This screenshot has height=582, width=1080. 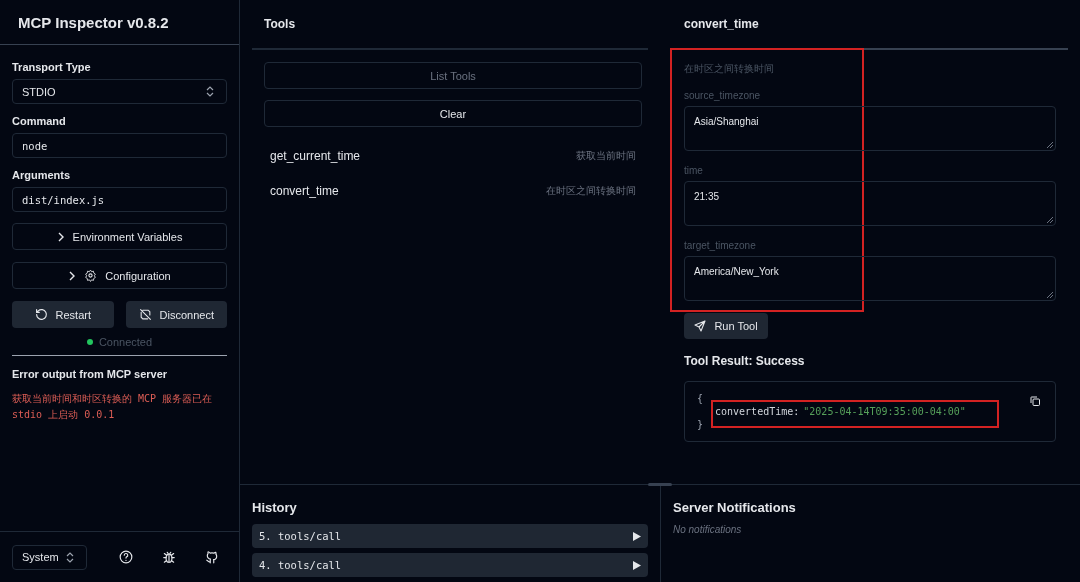 What do you see at coordinates (450, 536) in the screenshot?
I see `history-item: 5. tools/call` at bounding box center [450, 536].